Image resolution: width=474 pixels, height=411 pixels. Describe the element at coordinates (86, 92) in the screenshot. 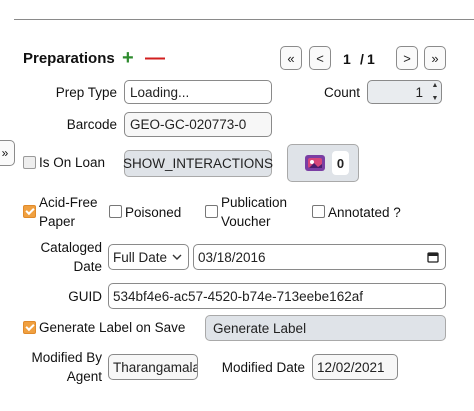

I see `prep-type-label: Prep Type` at that location.